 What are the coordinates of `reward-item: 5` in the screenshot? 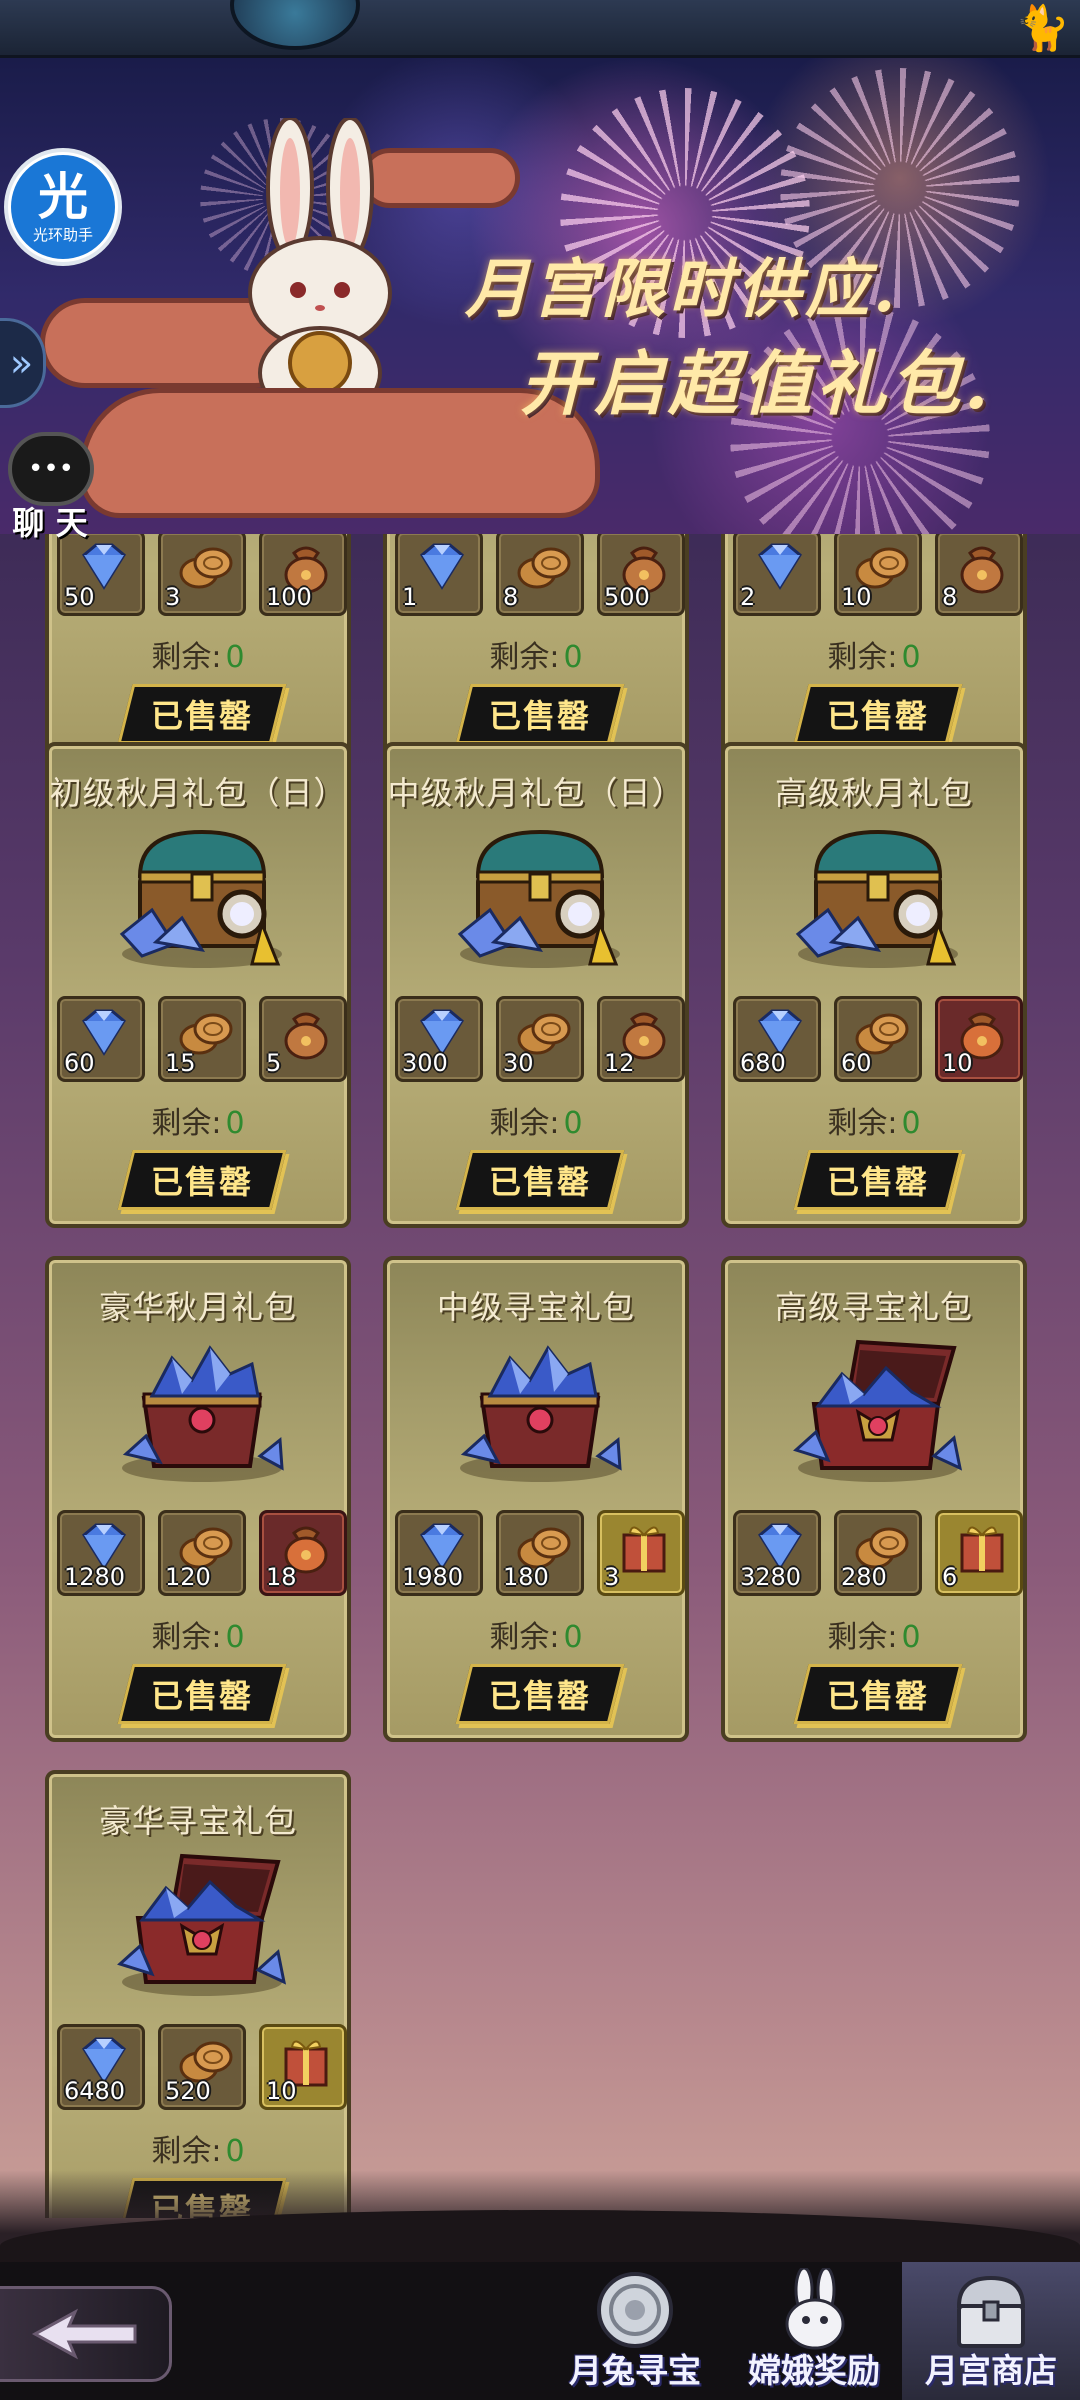 It's located at (303, 1039).